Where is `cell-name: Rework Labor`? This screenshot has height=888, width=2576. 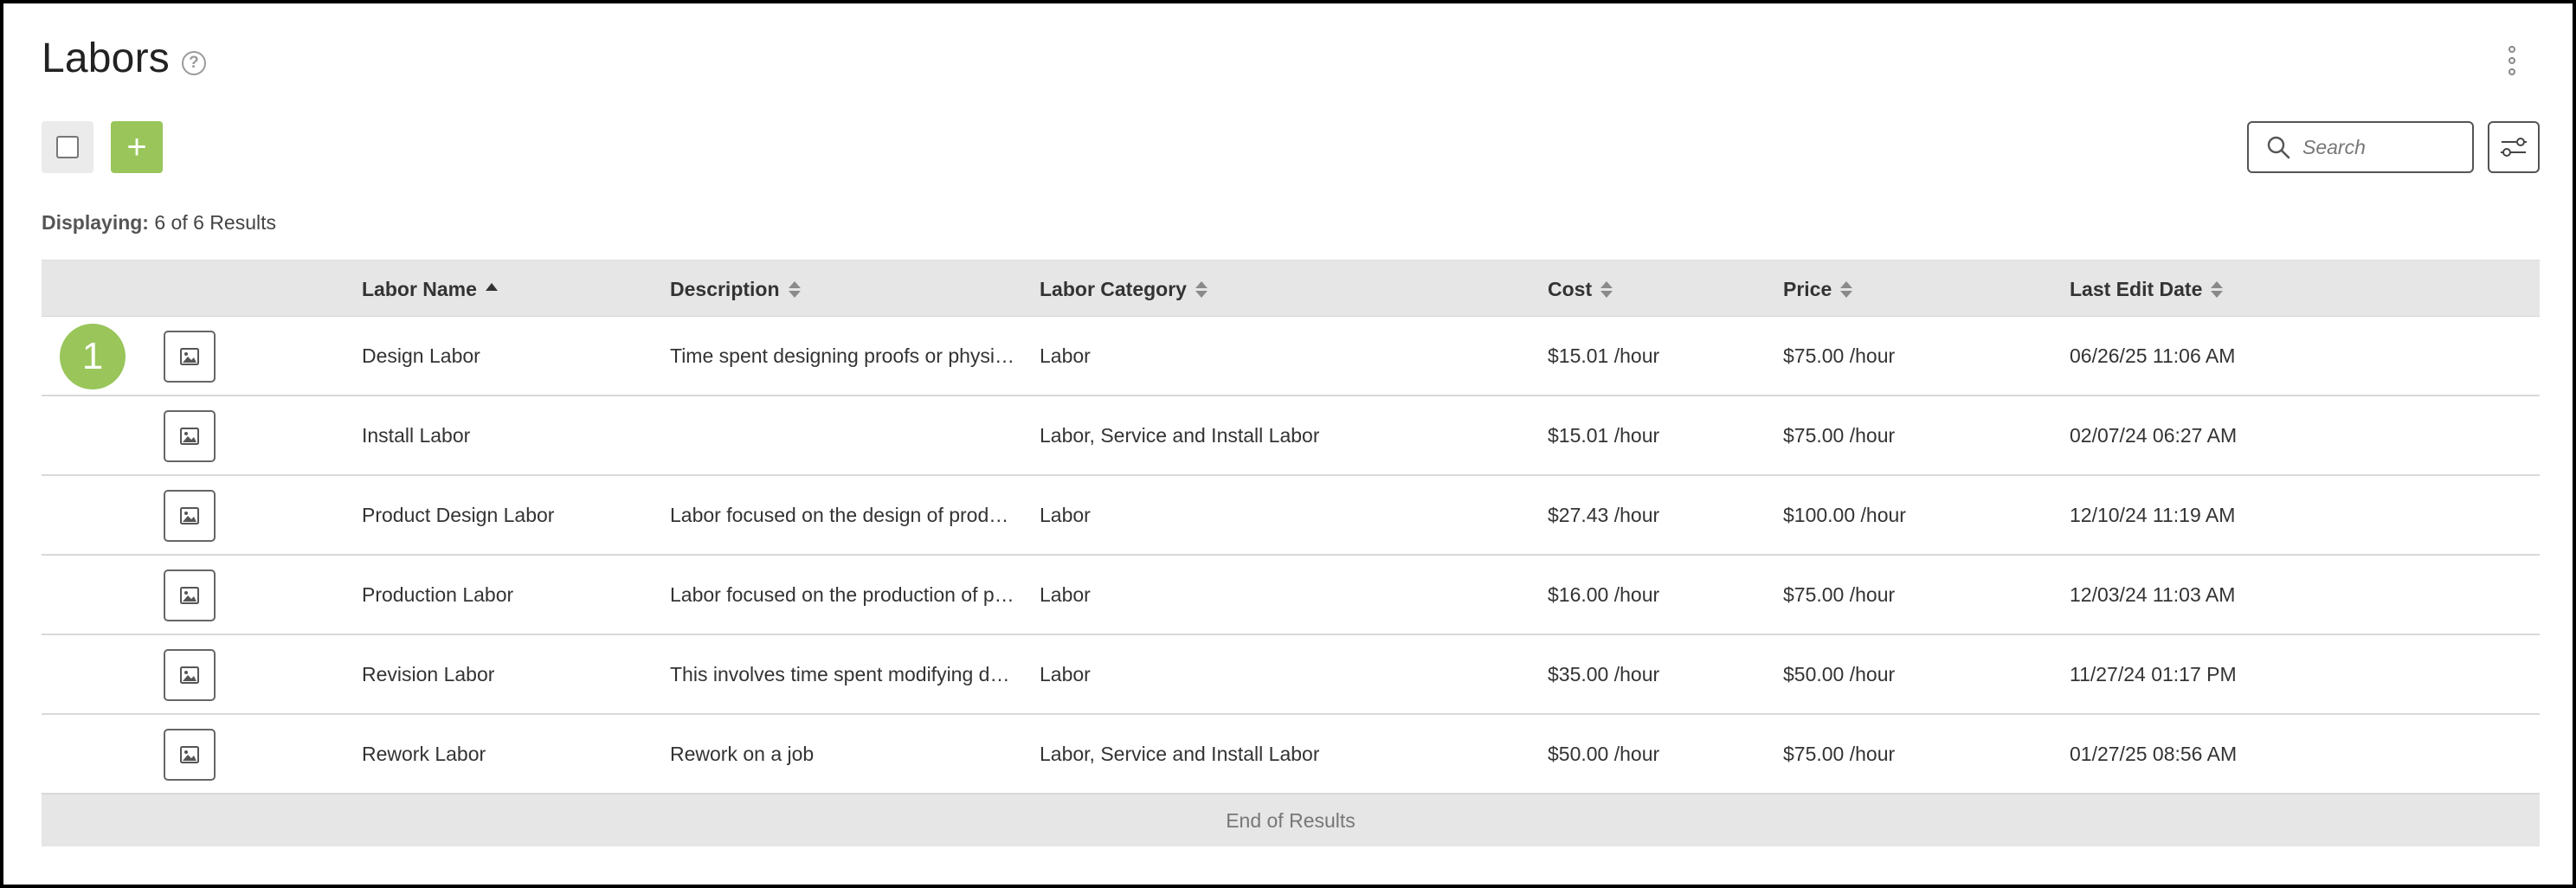
cell-name: Rework Labor is located at coordinates (424, 754).